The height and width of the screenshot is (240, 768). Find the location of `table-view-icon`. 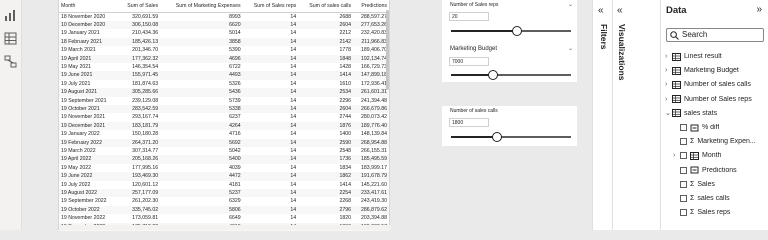

table-view-icon is located at coordinates (10, 38).